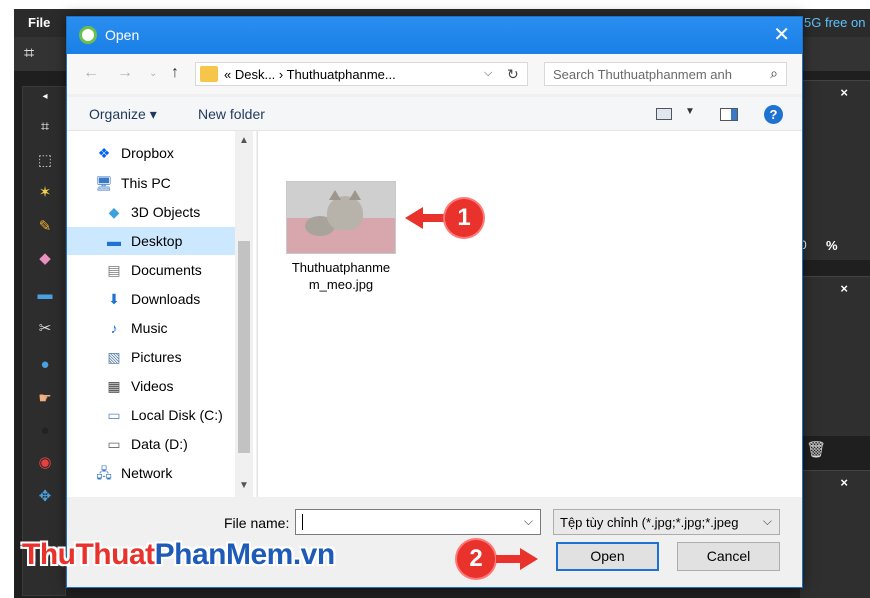 The height and width of the screenshot is (598, 870). I want to click on address-dropdown-icon: ⌵, so click(488, 73).